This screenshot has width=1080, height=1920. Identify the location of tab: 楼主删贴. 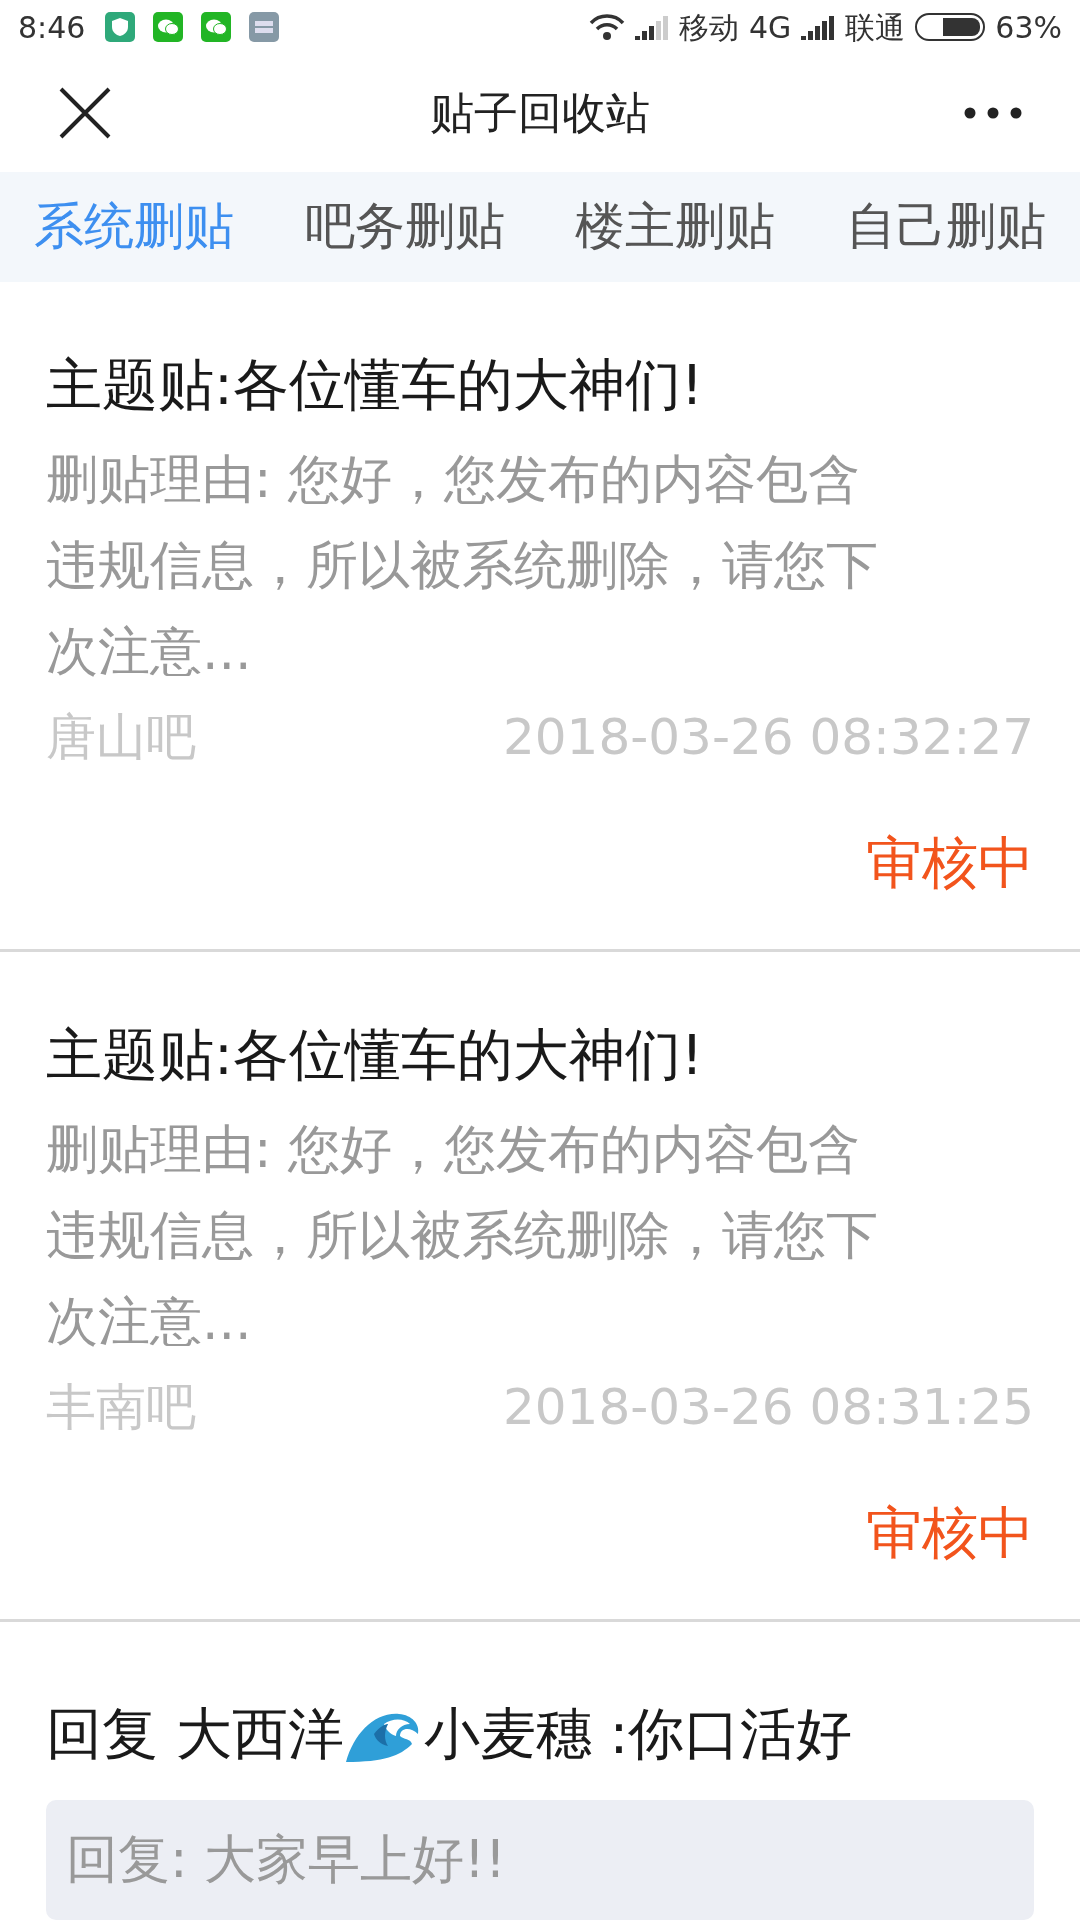
(675, 227).